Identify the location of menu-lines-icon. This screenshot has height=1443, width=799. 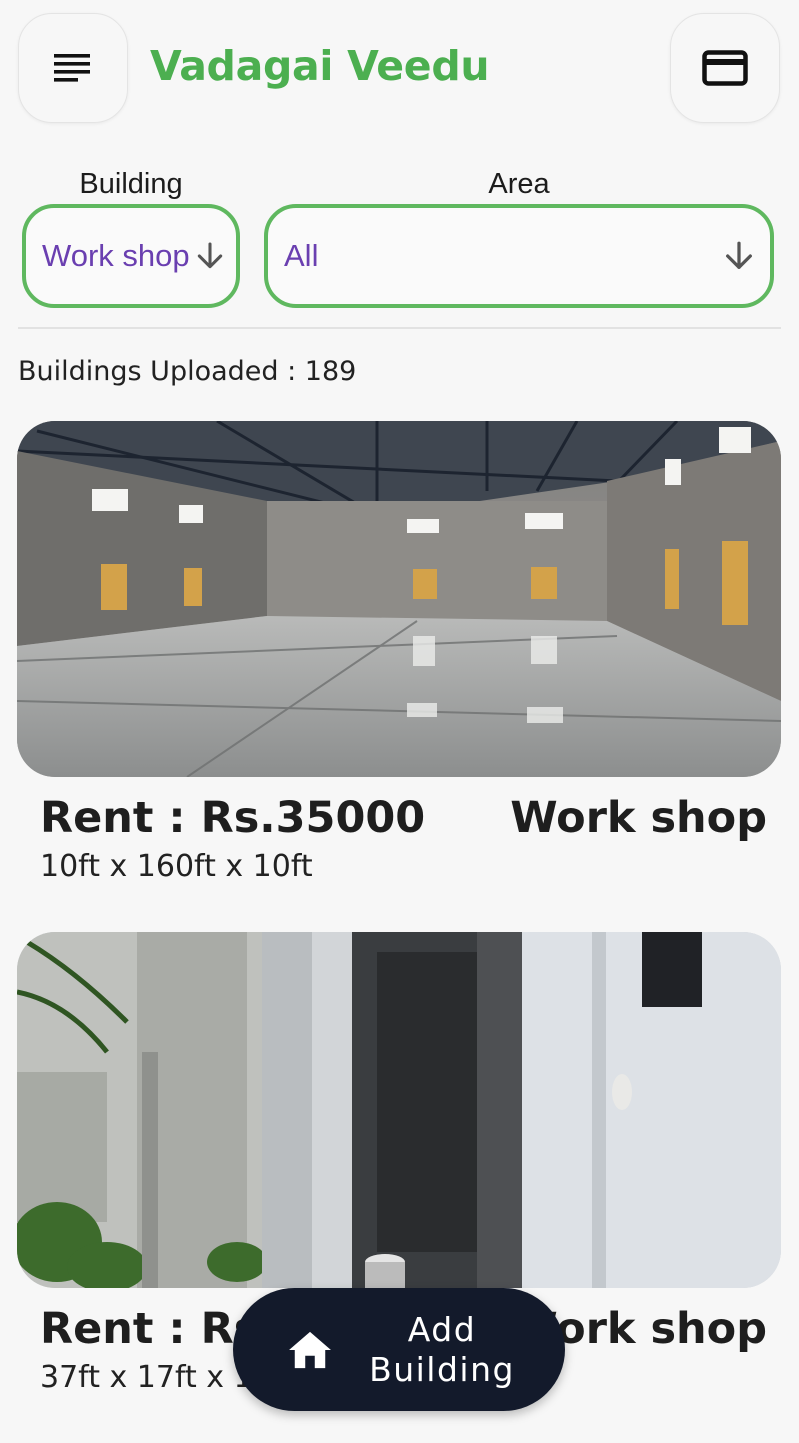
(72, 68).